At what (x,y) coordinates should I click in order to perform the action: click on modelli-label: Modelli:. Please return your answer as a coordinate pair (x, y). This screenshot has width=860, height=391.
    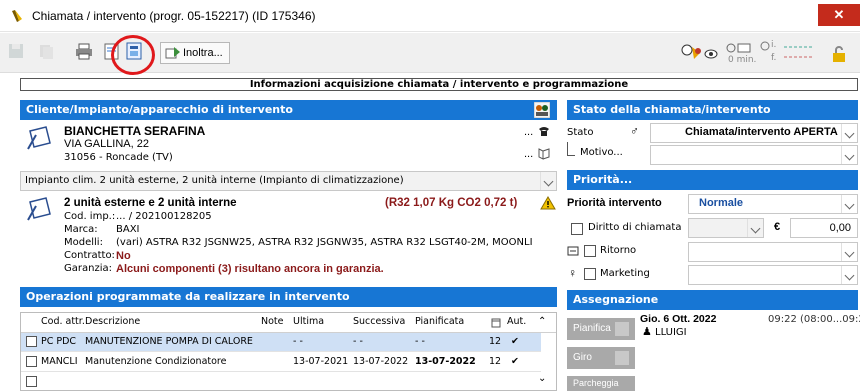
    Looking at the image, I should click on (83, 242).